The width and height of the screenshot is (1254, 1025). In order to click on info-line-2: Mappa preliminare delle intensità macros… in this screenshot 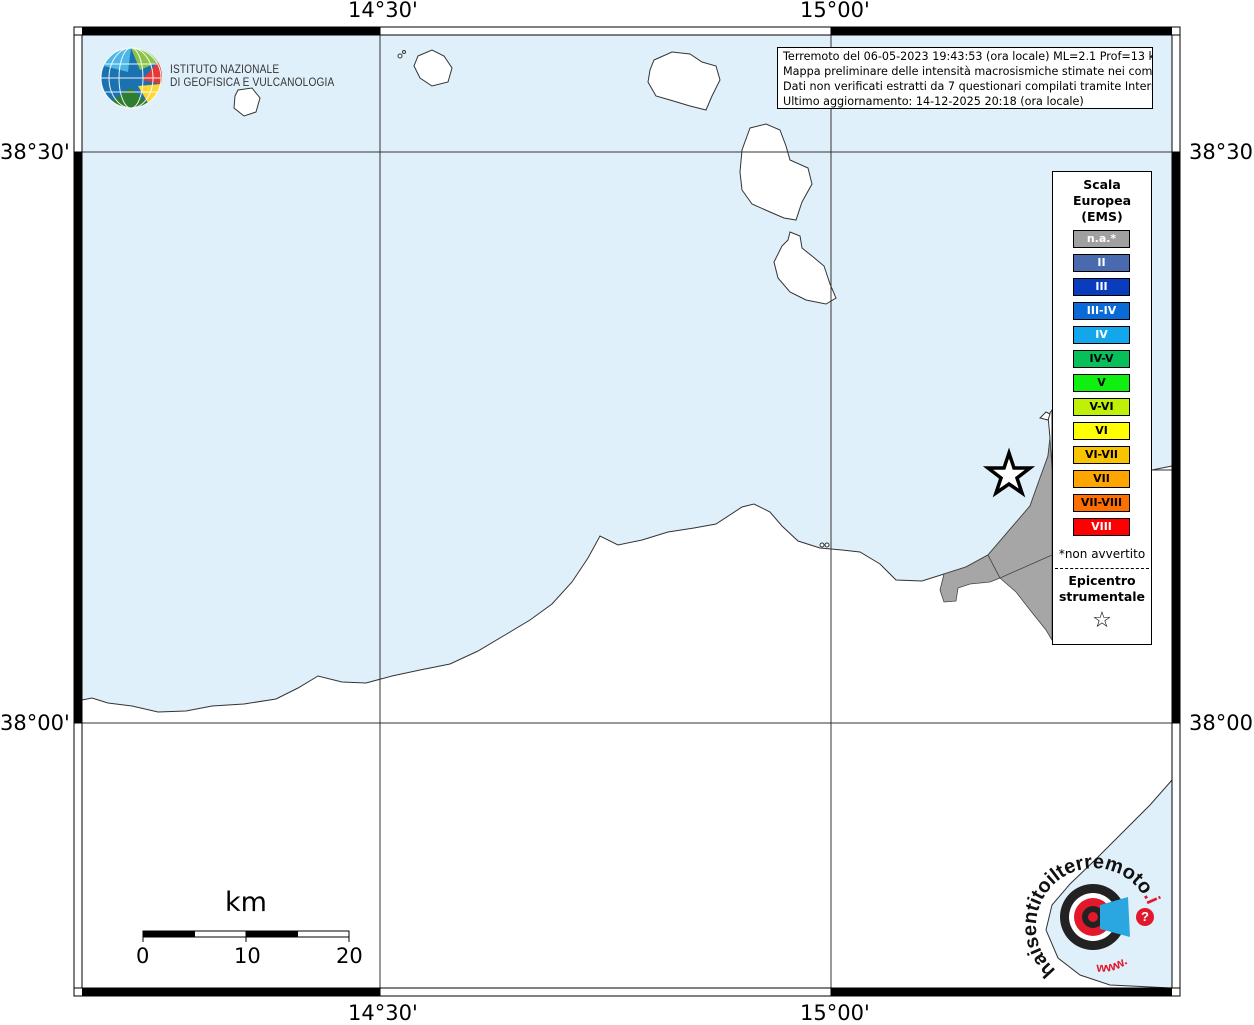, I will do `click(968, 71)`.